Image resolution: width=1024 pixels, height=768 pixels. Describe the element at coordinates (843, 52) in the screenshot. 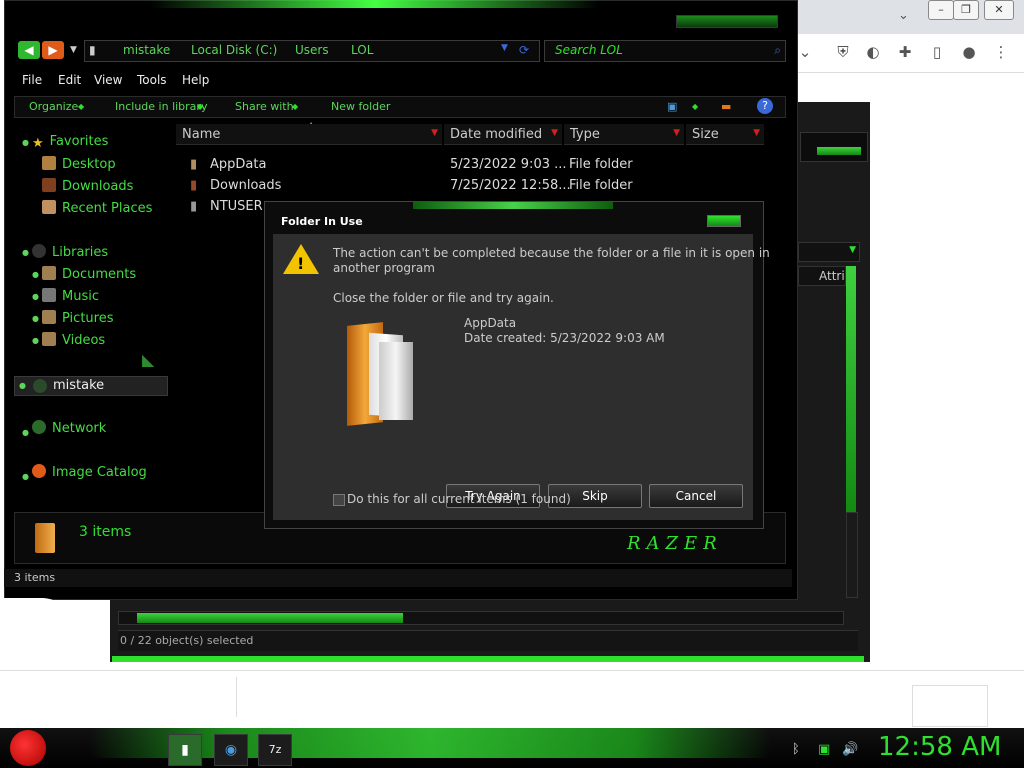

I see `ublock-extension-icon: ⛨` at that location.